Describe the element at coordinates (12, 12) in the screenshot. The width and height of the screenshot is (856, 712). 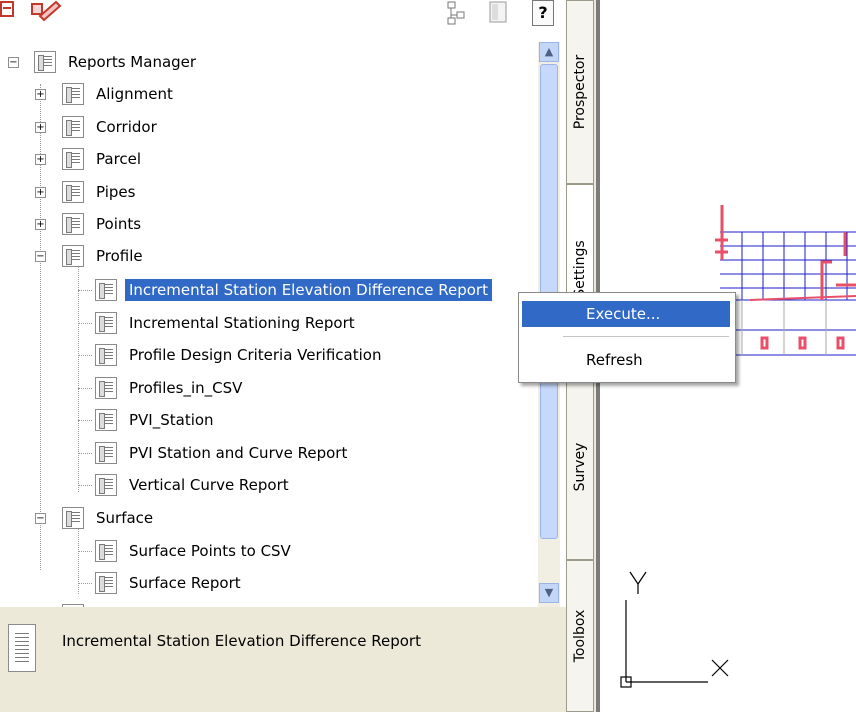
I see `folder-report-icon` at that location.